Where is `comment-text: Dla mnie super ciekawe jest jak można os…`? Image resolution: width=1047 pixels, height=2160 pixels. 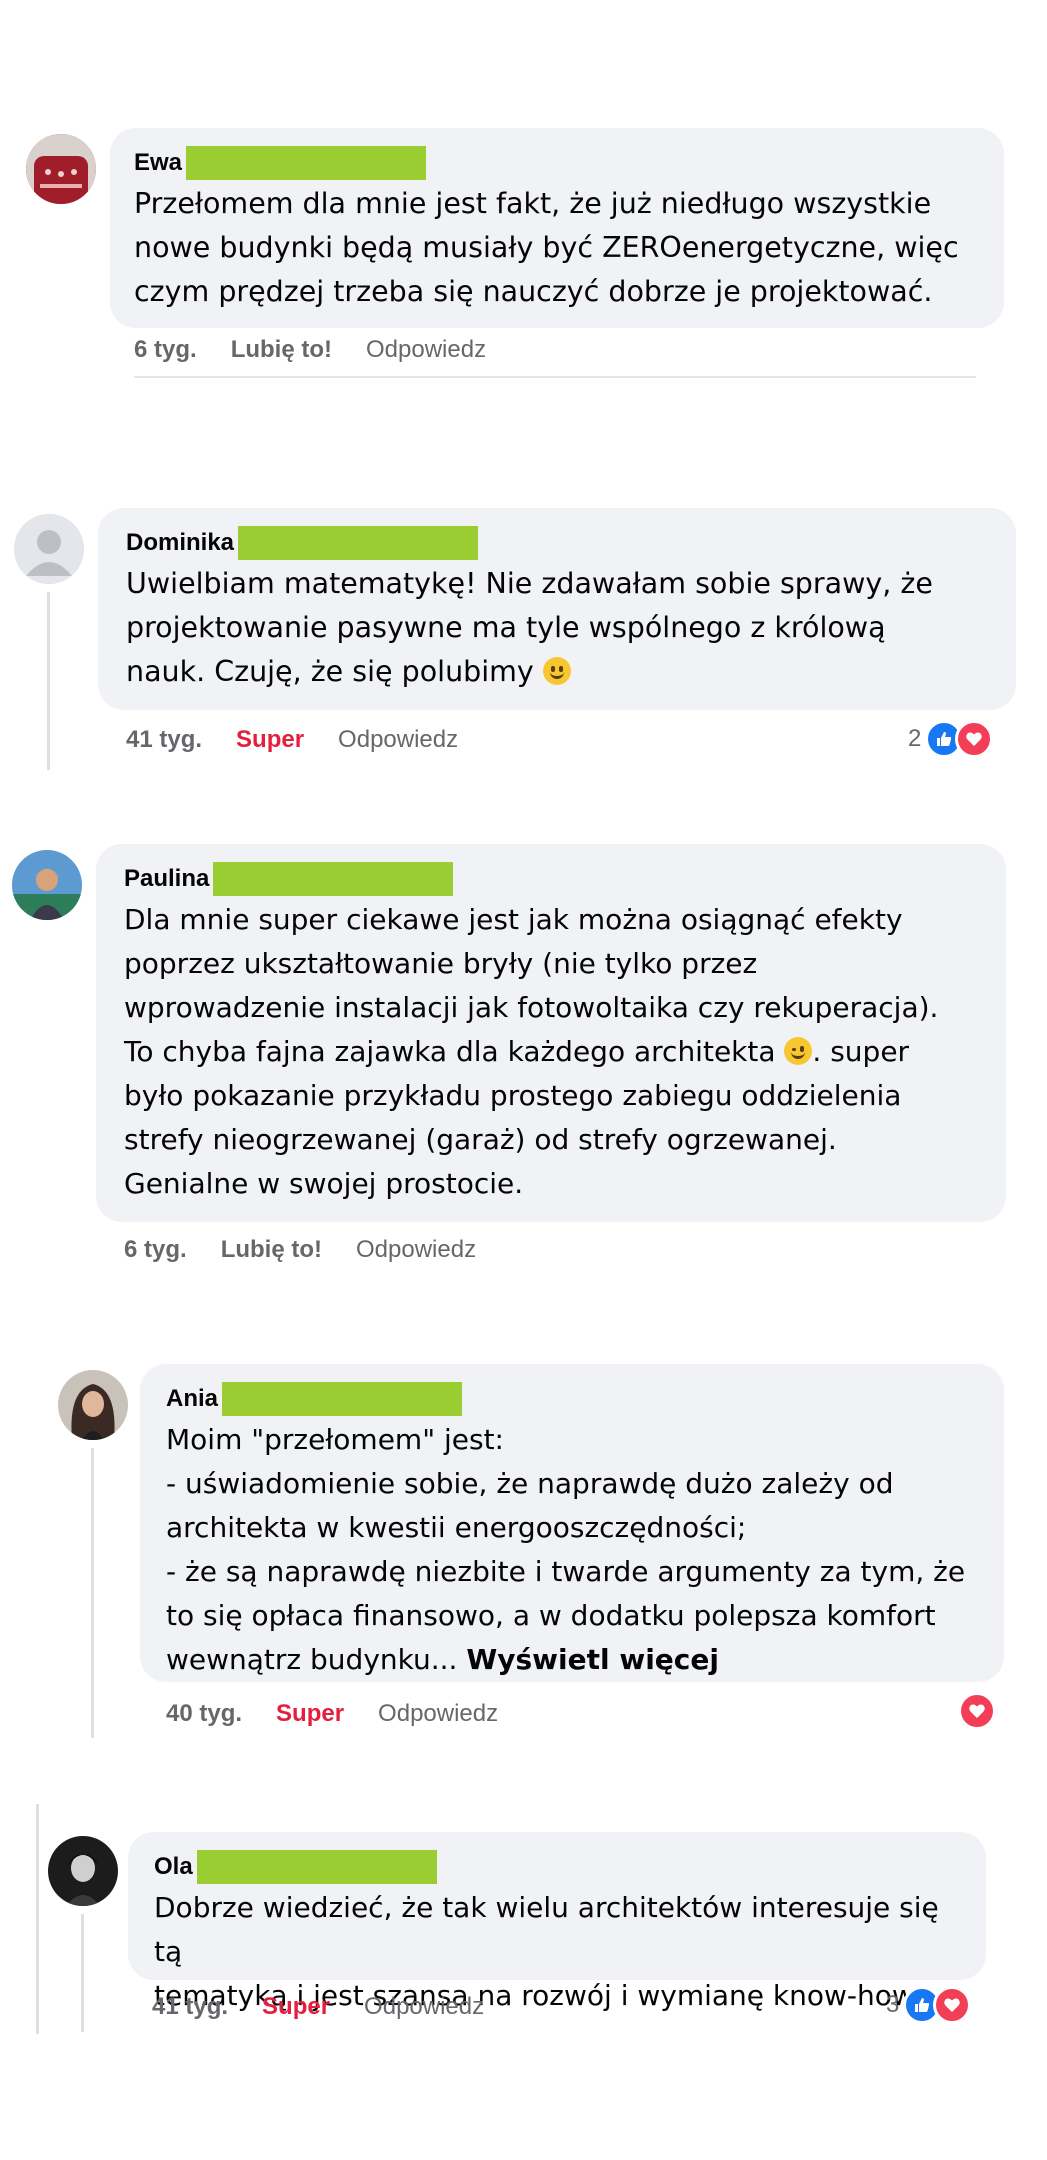 comment-text: Dla mnie super ciekawe jest jak można os… is located at coordinates (551, 1052).